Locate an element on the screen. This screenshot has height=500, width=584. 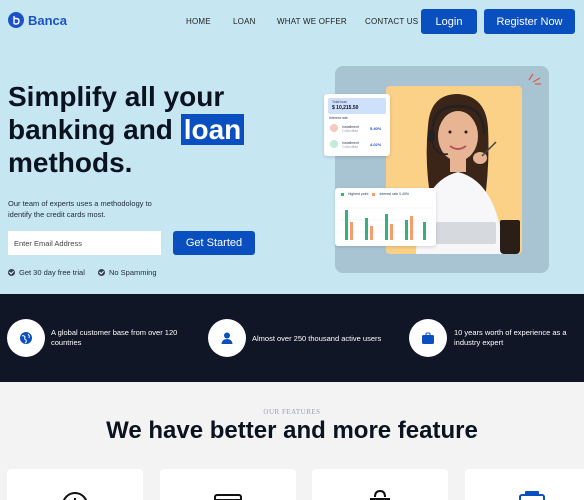
hero-title-highlight: loan is located at coordinates (212, 129).